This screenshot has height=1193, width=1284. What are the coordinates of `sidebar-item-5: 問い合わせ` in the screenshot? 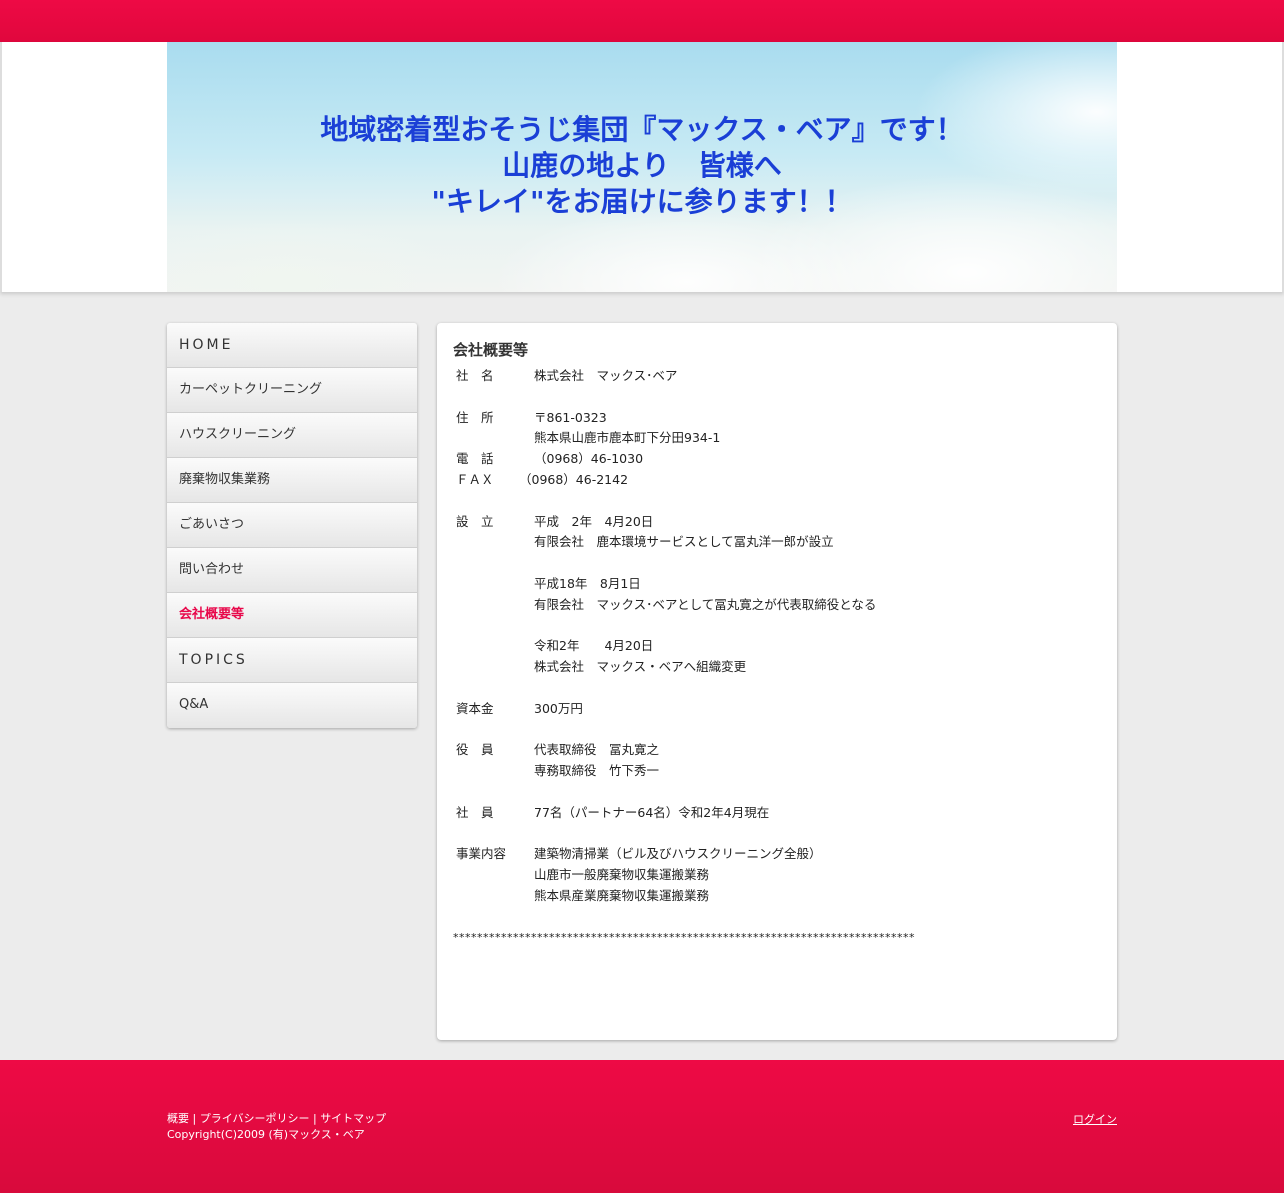 It's located at (292, 570).